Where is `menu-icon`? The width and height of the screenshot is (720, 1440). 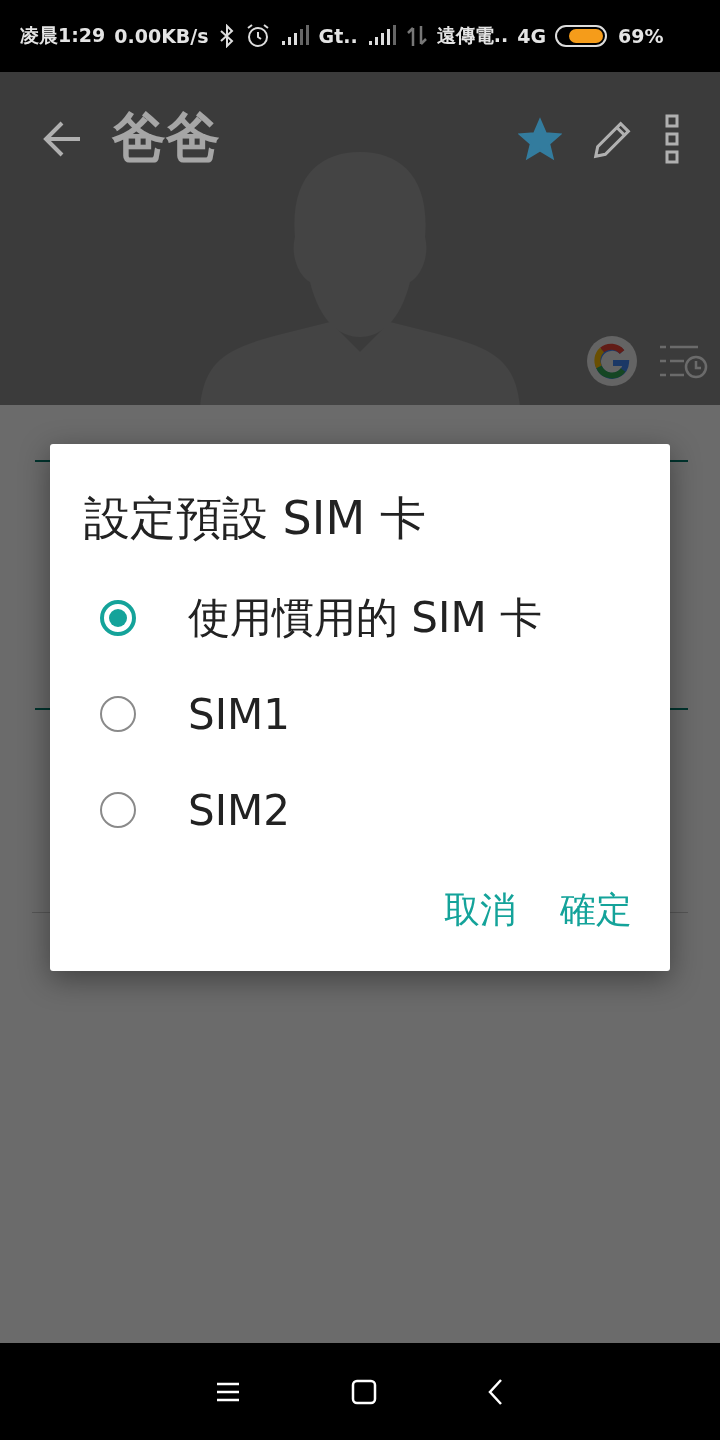 menu-icon is located at coordinates (228, 1391).